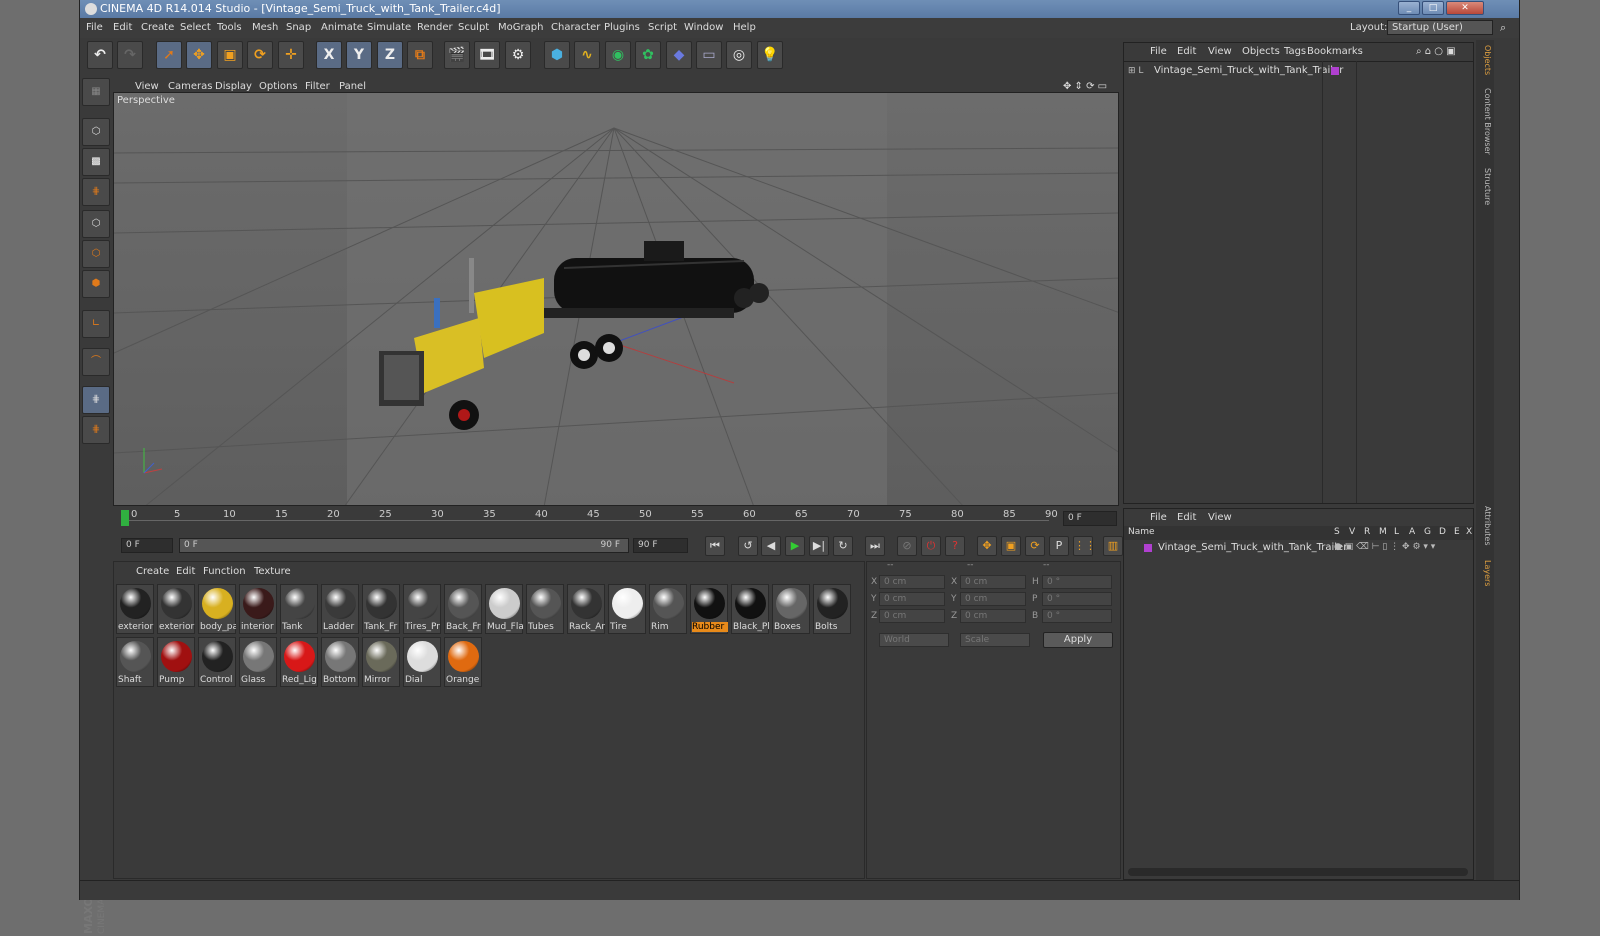  I want to click on key-move-icon: ✥, so click(987, 546).